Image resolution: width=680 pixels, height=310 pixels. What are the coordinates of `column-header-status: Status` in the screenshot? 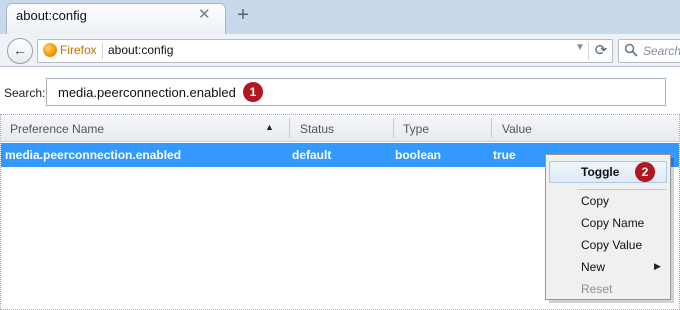 It's located at (317, 129).